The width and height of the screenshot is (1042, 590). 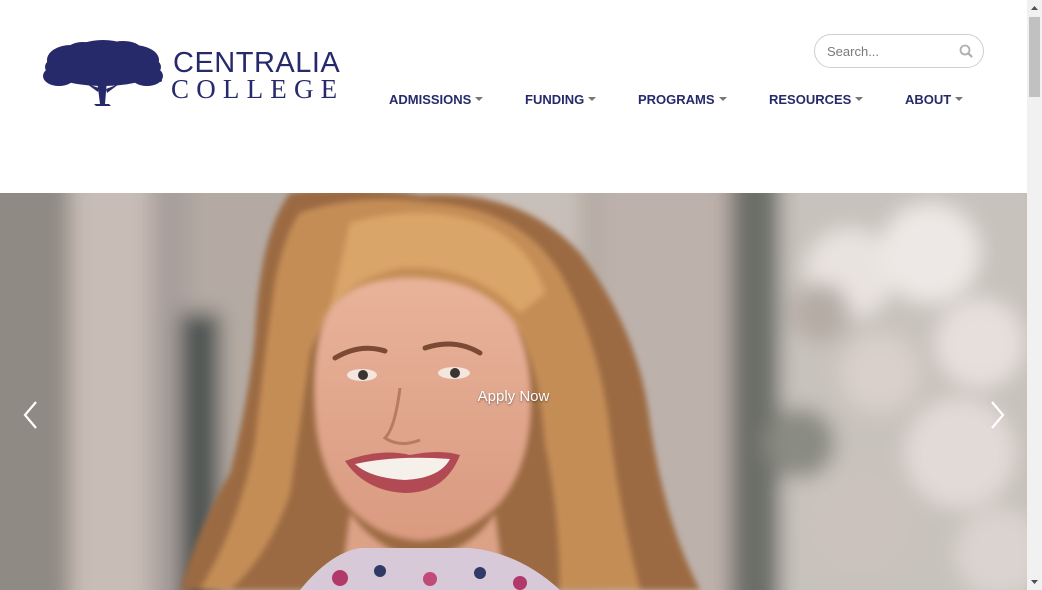 I want to click on arrow-up-icon, so click(x=1034, y=8).